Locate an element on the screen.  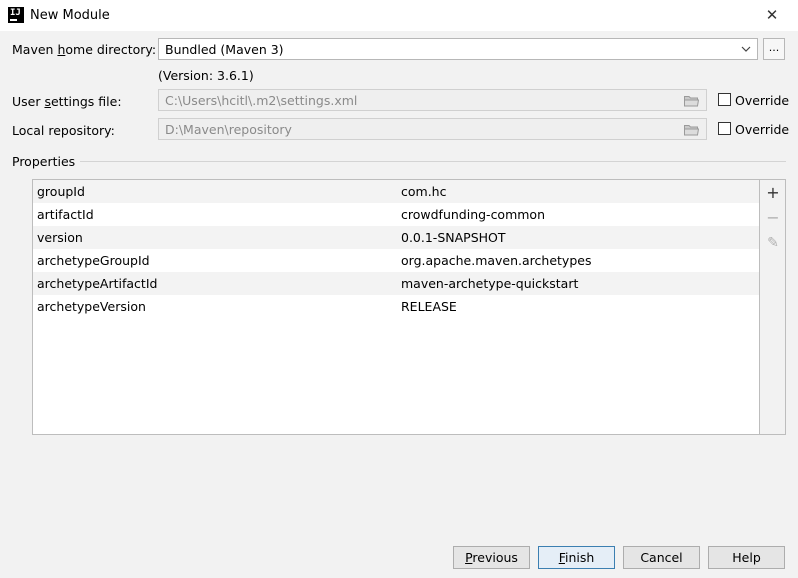
local-repo-value: D:\Maven\repository is located at coordinates (228, 129).